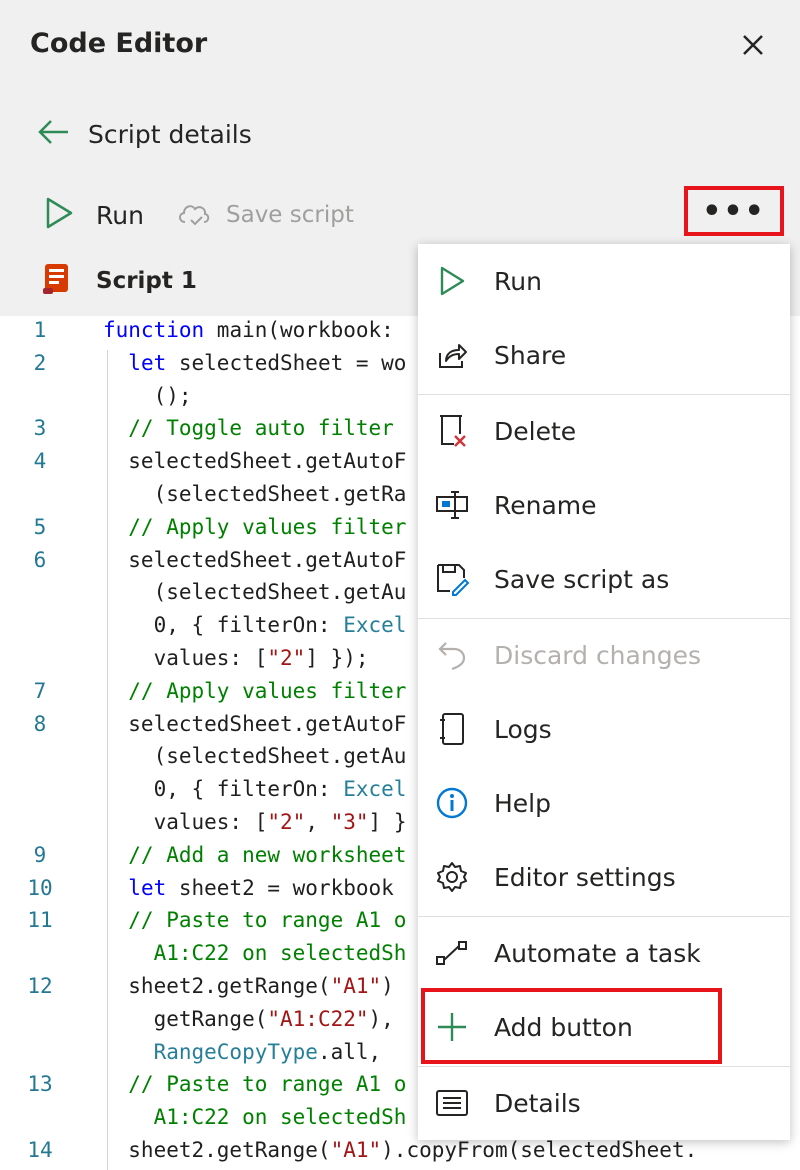 The width and height of the screenshot is (800, 1170). I want to click on code-line: ();, so click(147, 396).